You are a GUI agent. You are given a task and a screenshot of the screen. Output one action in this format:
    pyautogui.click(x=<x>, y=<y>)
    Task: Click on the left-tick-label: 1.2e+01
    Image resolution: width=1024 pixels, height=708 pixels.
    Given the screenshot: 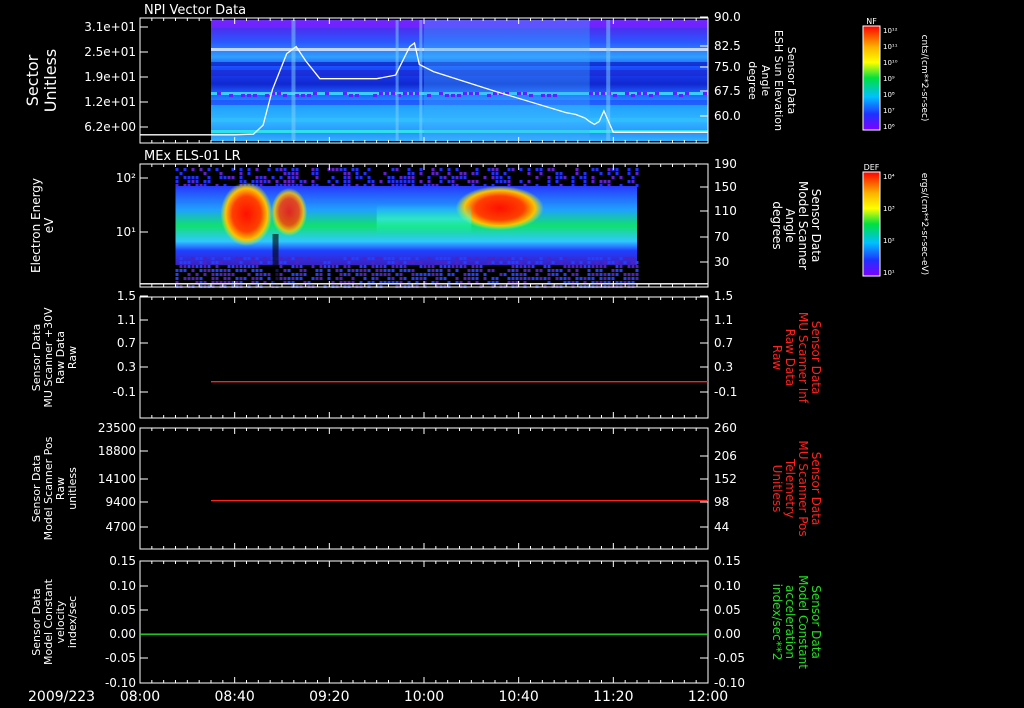 What is the action you would take?
    pyautogui.click(x=110, y=102)
    